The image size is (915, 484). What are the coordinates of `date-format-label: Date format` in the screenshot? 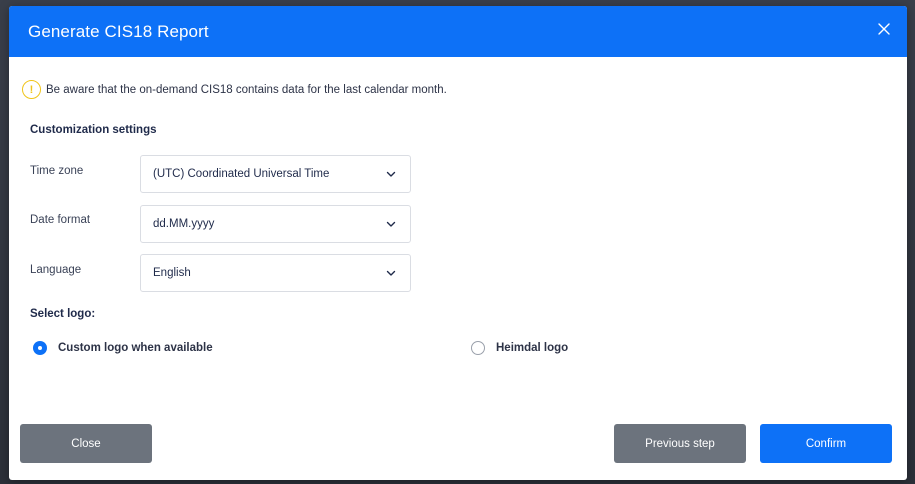 It's located at (60, 220).